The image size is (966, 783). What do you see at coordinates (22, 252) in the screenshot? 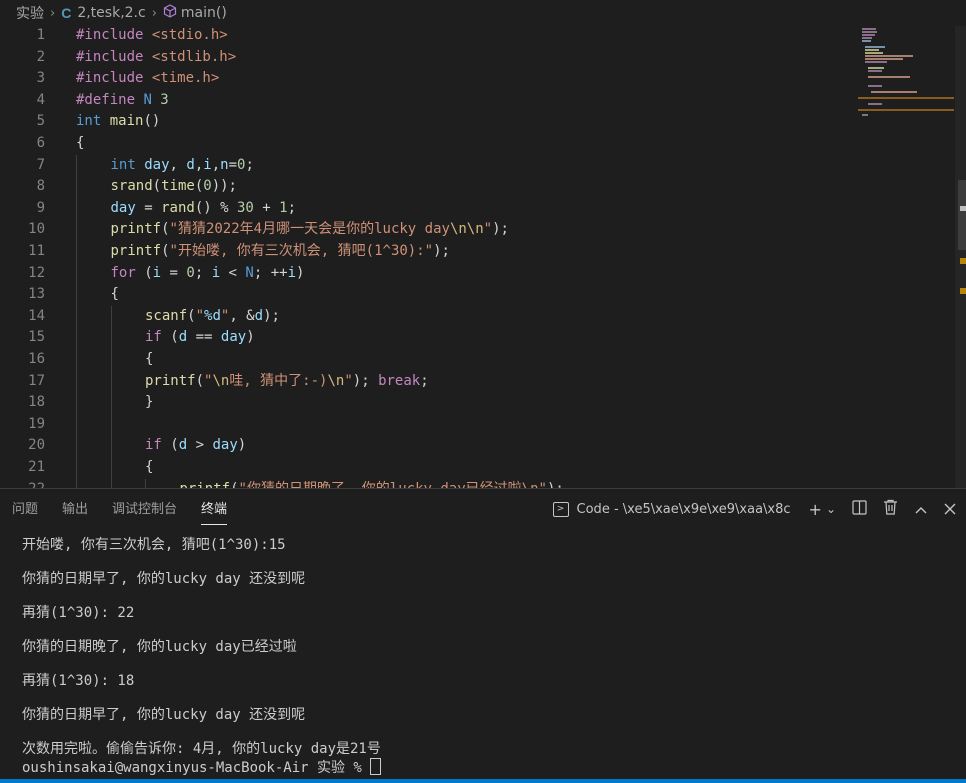
I see `line-number: 11` at bounding box center [22, 252].